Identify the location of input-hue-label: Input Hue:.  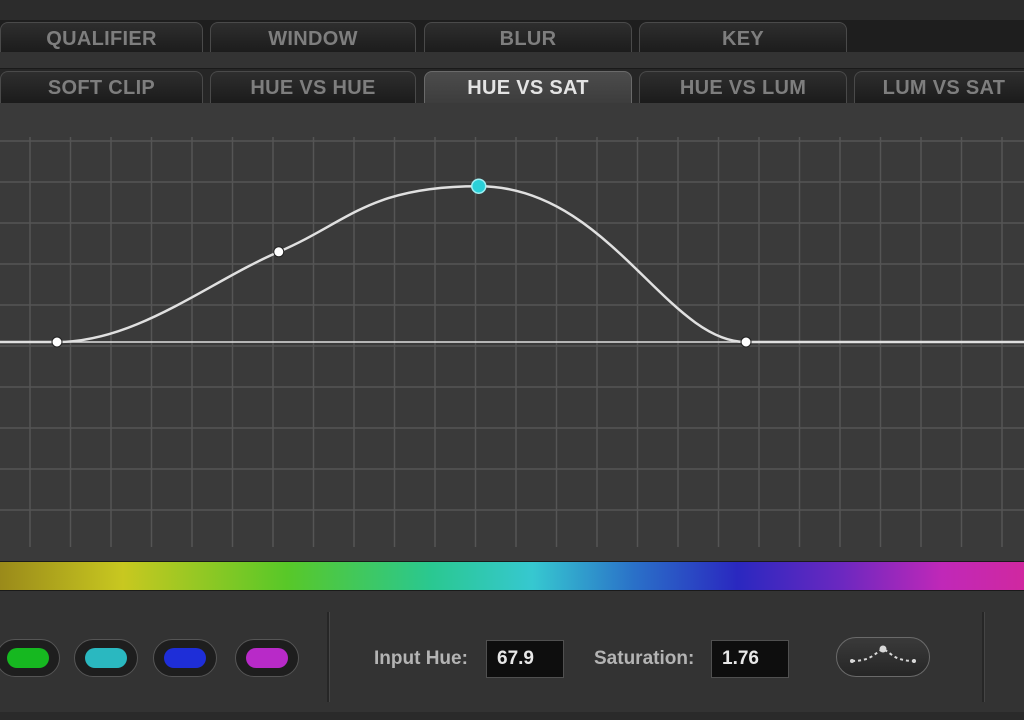
(421, 658).